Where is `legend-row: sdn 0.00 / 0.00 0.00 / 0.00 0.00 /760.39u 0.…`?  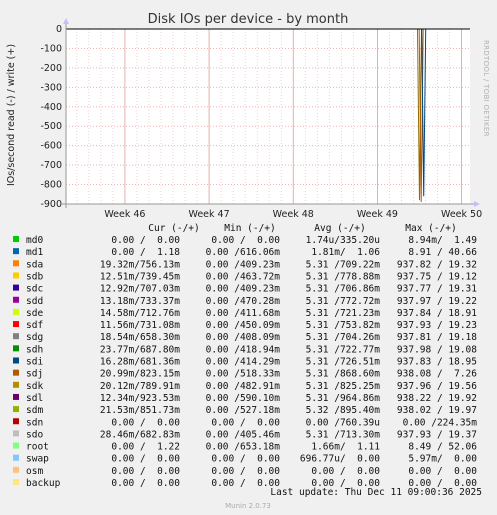
legend-row: sdn 0.00 / 0.00 0.00 / 0.00 0.00 /760.39u 0.… is located at coordinates (245, 422).